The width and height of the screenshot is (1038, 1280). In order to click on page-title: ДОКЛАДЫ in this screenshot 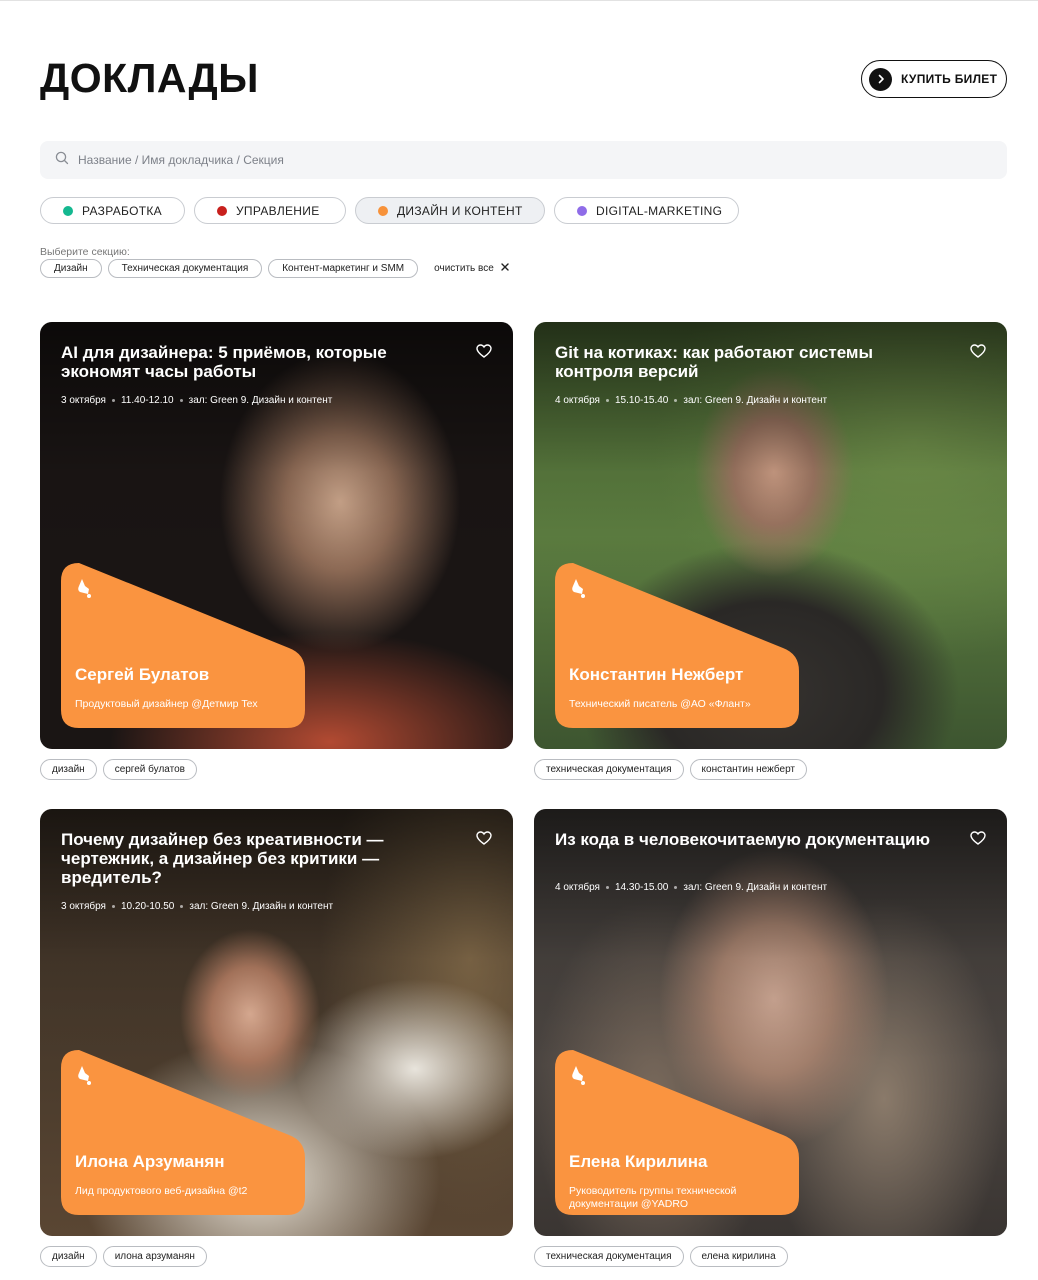, I will do `click(149, 78)`.